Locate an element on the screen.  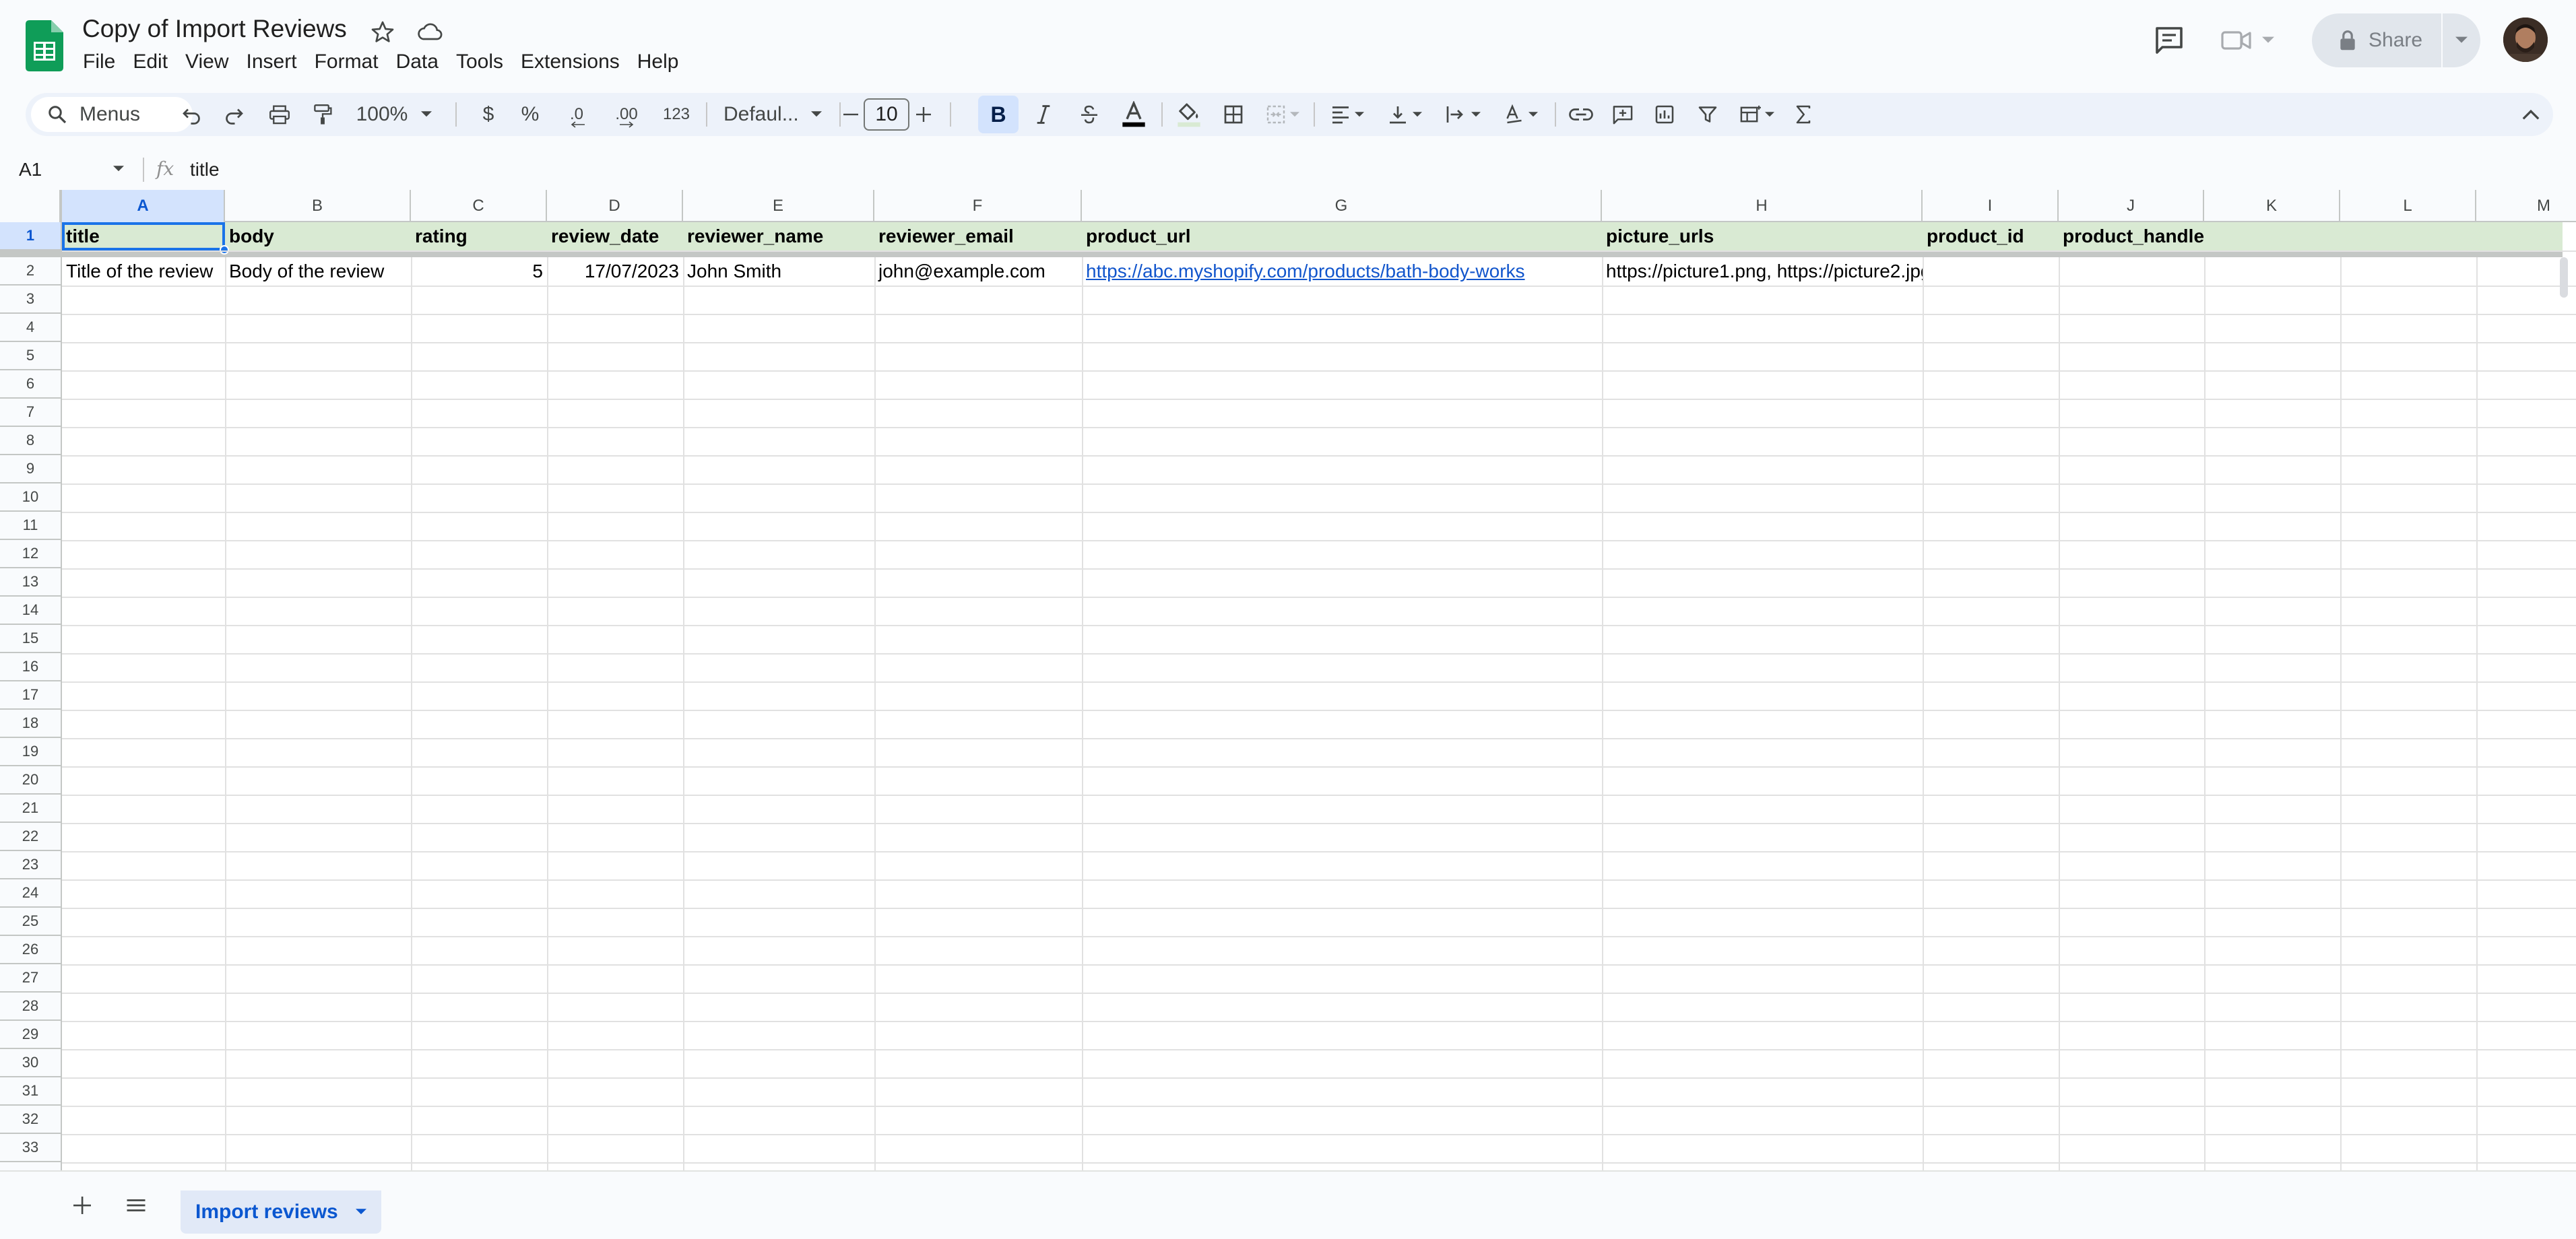
document-title: Copy of Import Reviews is located at coordinates (215, 29).